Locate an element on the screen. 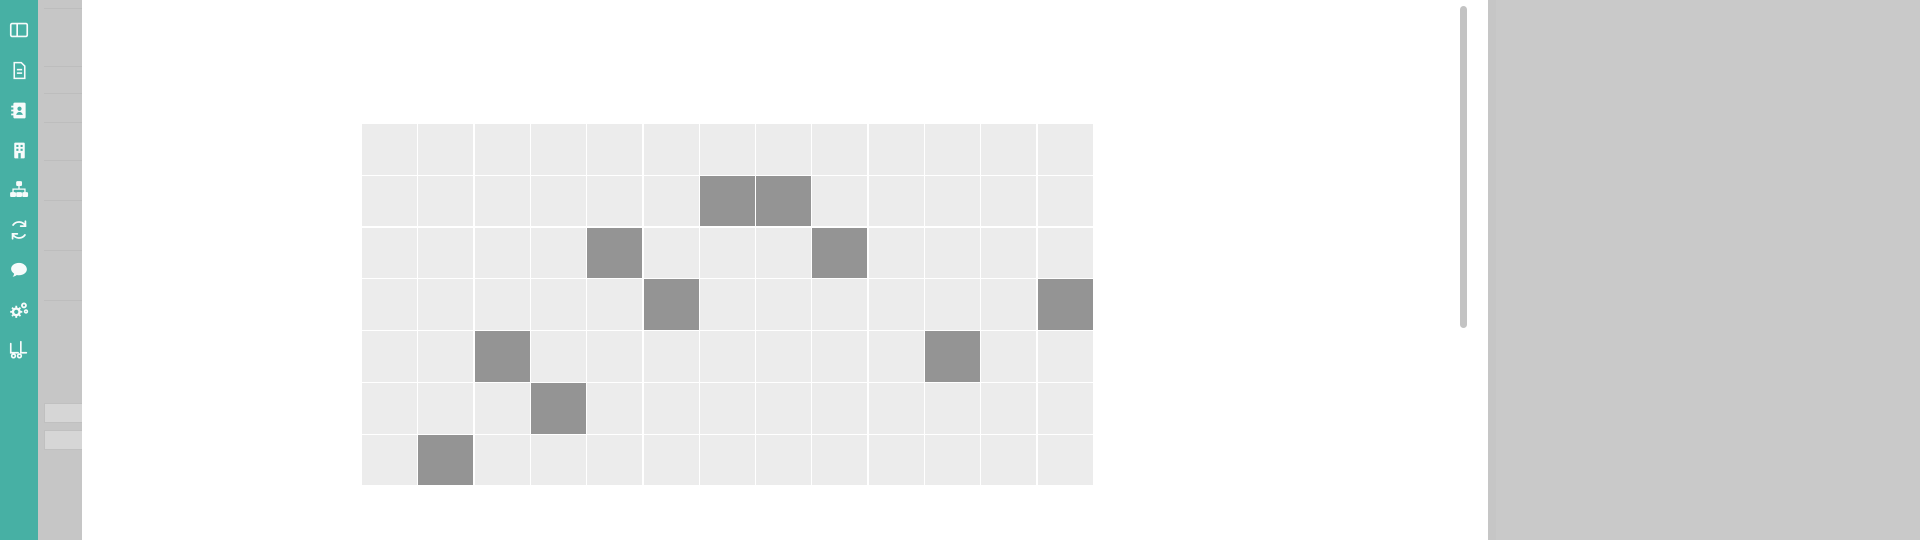 The image size is (1920, 540). forklift-icon is located at coordinates (19, 350).